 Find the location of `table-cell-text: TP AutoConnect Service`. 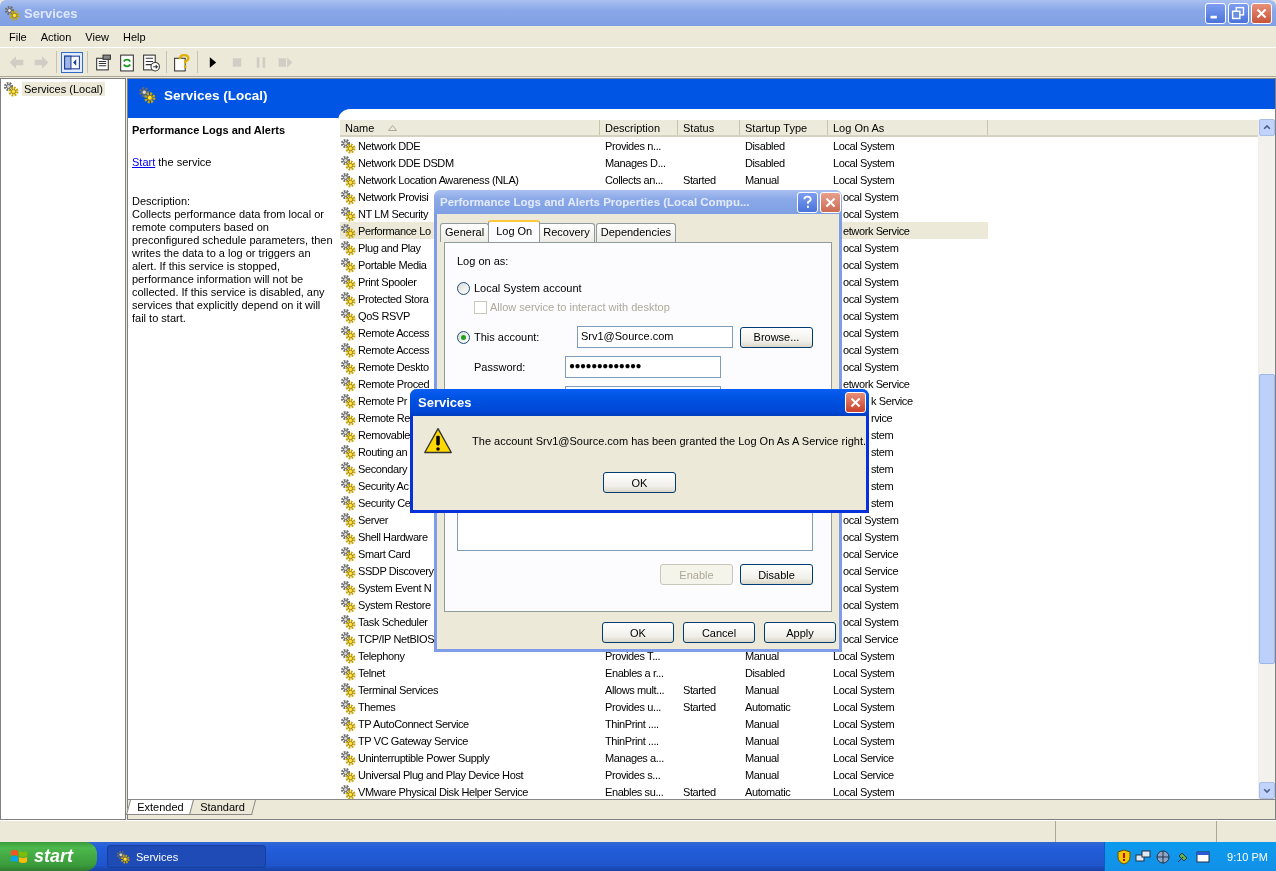

table-cell-text: TP AutoConnect Service is located at coordinates (414, 723).